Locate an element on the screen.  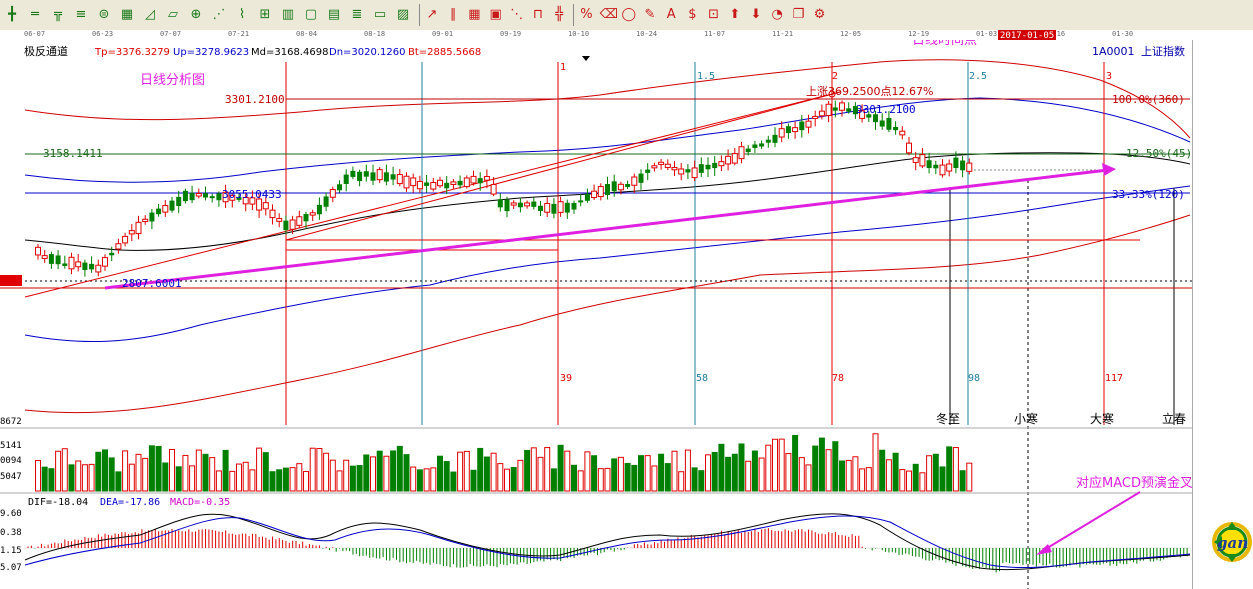
percent-icon: % is located at coordinates (586, 15).